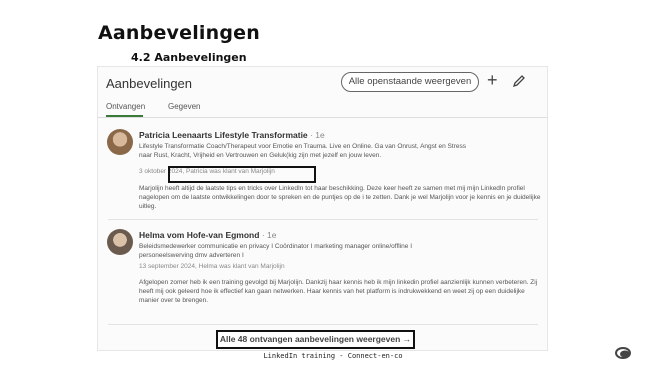  Describe the element at coordinates (492, 80) in the screenshot. I see `plus-icon: +` at that location.